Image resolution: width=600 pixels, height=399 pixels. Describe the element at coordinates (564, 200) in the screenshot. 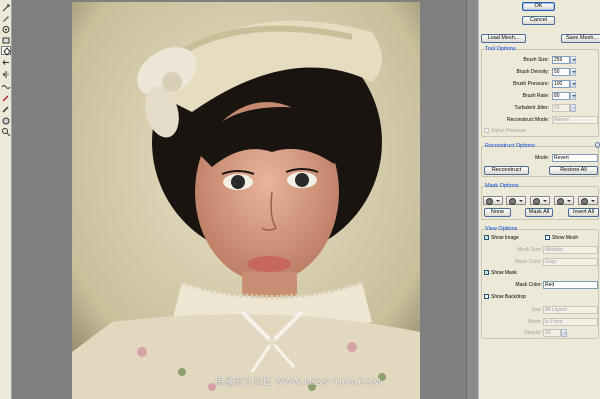

I see `intersect-selection-icon` at that location.